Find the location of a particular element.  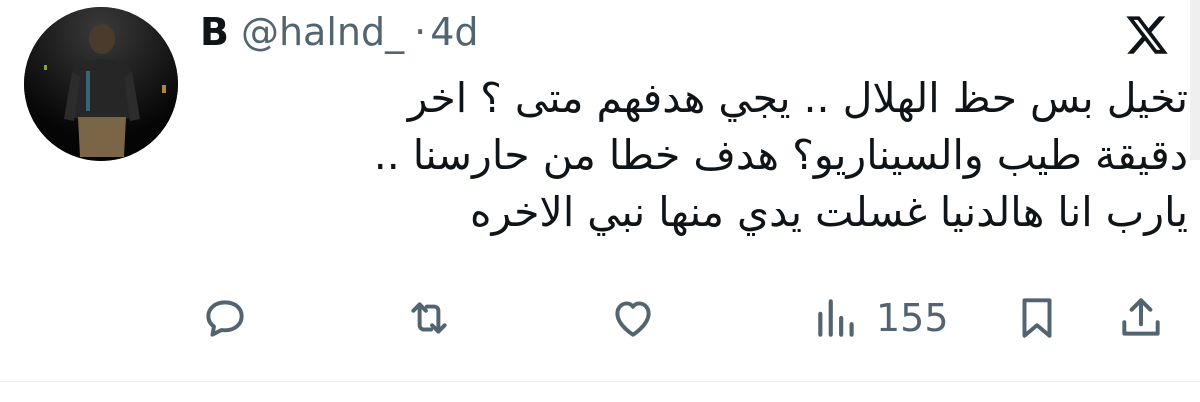

like-button is located at coordinates (633, 318).